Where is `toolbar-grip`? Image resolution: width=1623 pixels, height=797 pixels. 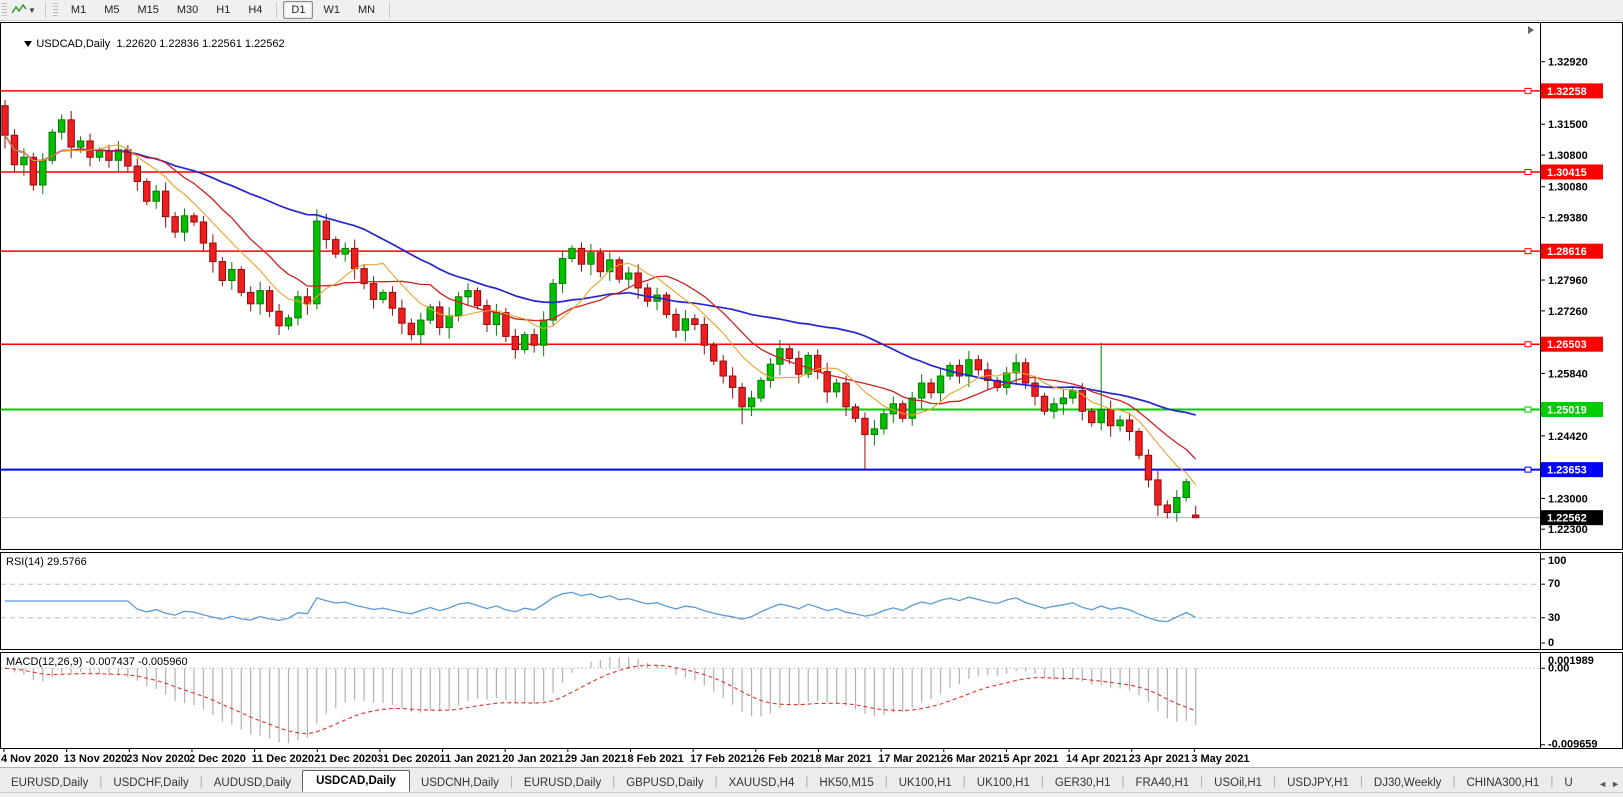 toolbar-grip is located at coordinates (4, 10).